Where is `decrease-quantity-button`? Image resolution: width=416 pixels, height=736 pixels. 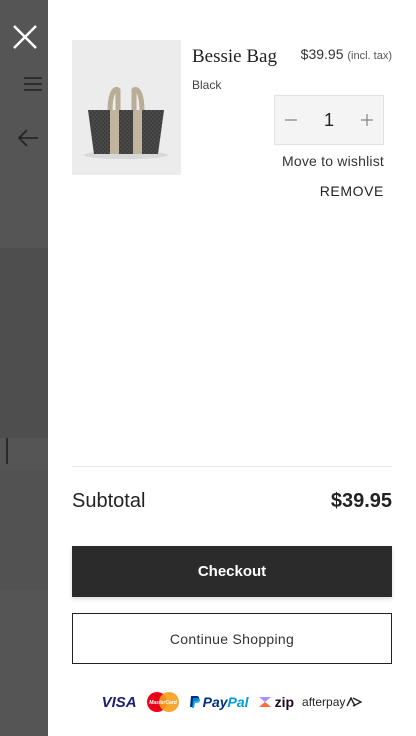
decrease-quantity-button is located at coordinates (291, 120).